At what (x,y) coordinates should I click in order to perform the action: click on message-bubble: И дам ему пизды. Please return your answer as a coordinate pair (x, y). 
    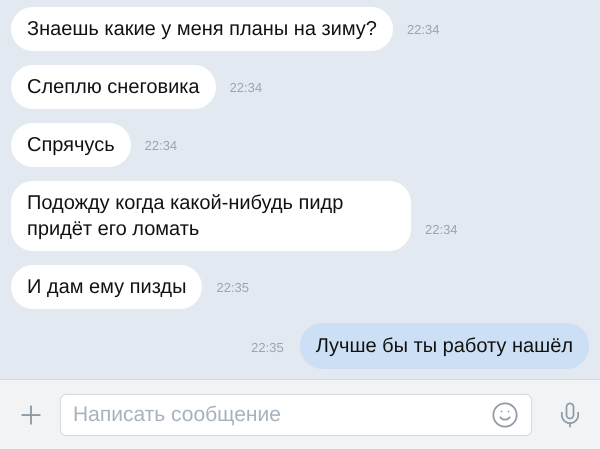
    Looking at the image, I should click on (106, 287).